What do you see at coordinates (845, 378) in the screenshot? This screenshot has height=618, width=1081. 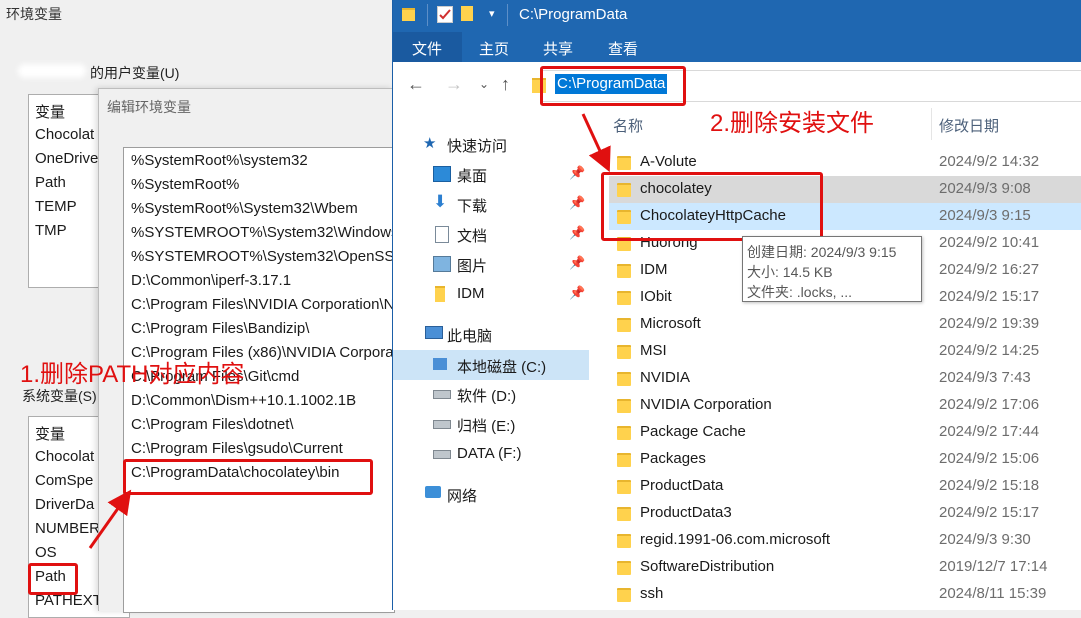 I see `folder-row: NVIDIA 2024/9/3 7:43` at bounding box center [845, 378].